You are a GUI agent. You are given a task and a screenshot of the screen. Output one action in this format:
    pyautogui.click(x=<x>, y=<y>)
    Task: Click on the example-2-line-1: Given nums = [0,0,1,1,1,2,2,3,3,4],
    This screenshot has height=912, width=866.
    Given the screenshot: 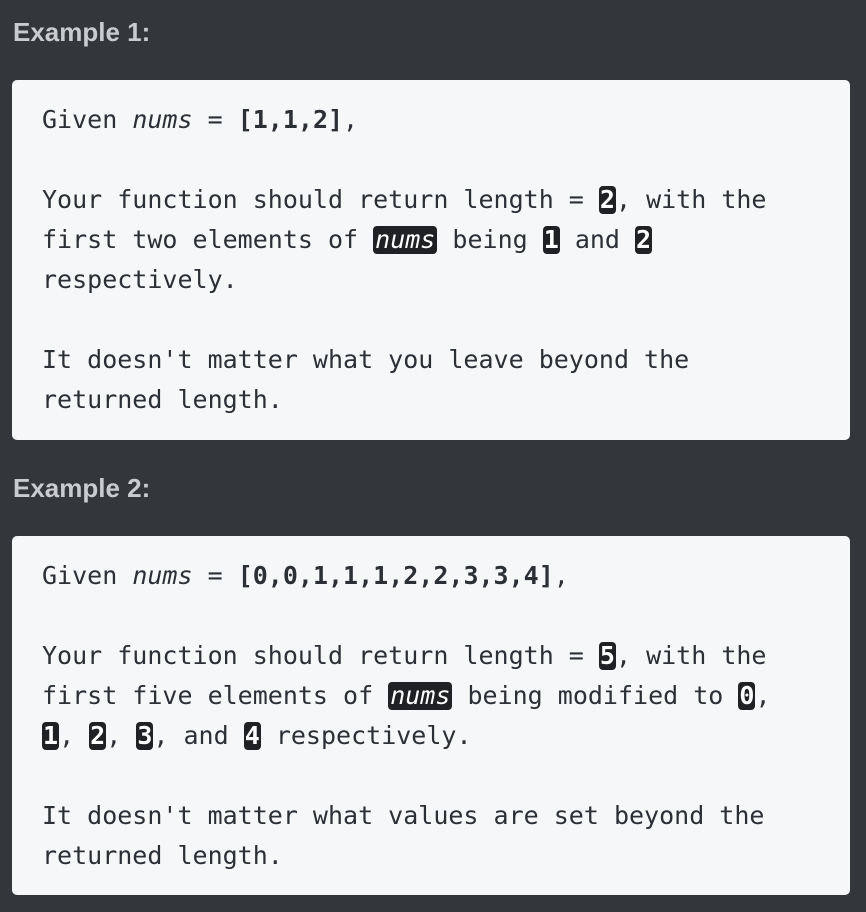 What is the action you would take?
    pyautogui.click(x=441, y=576)
    